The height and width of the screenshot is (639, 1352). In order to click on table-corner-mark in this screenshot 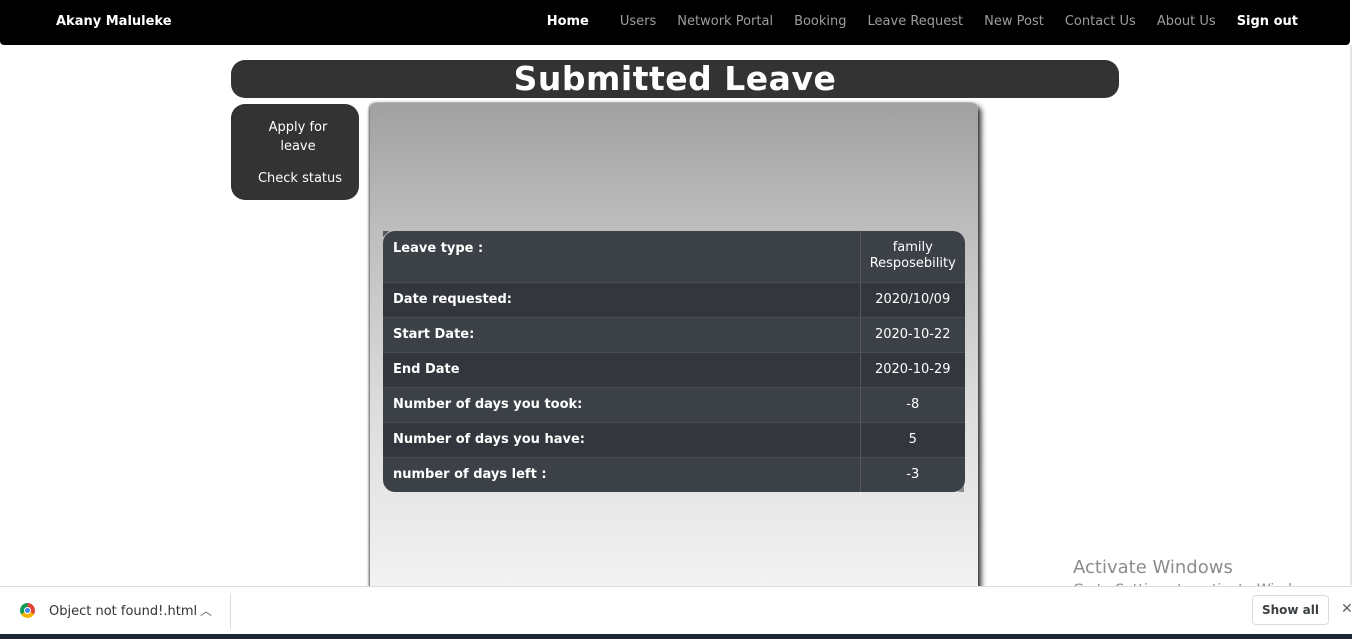, I will do `click(386, 234)`.